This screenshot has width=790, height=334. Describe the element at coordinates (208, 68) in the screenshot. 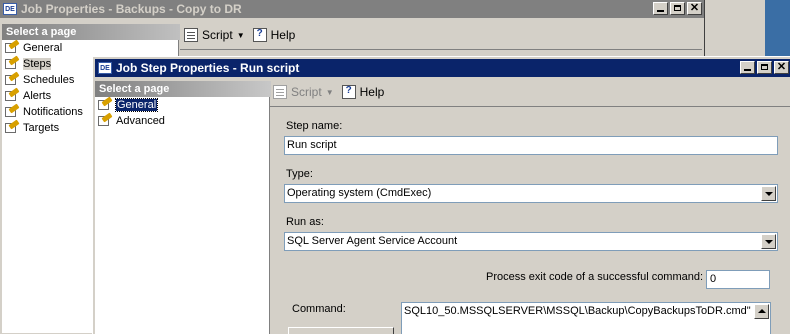

I see `window-title: Job Step Properties - Run script` at that location.